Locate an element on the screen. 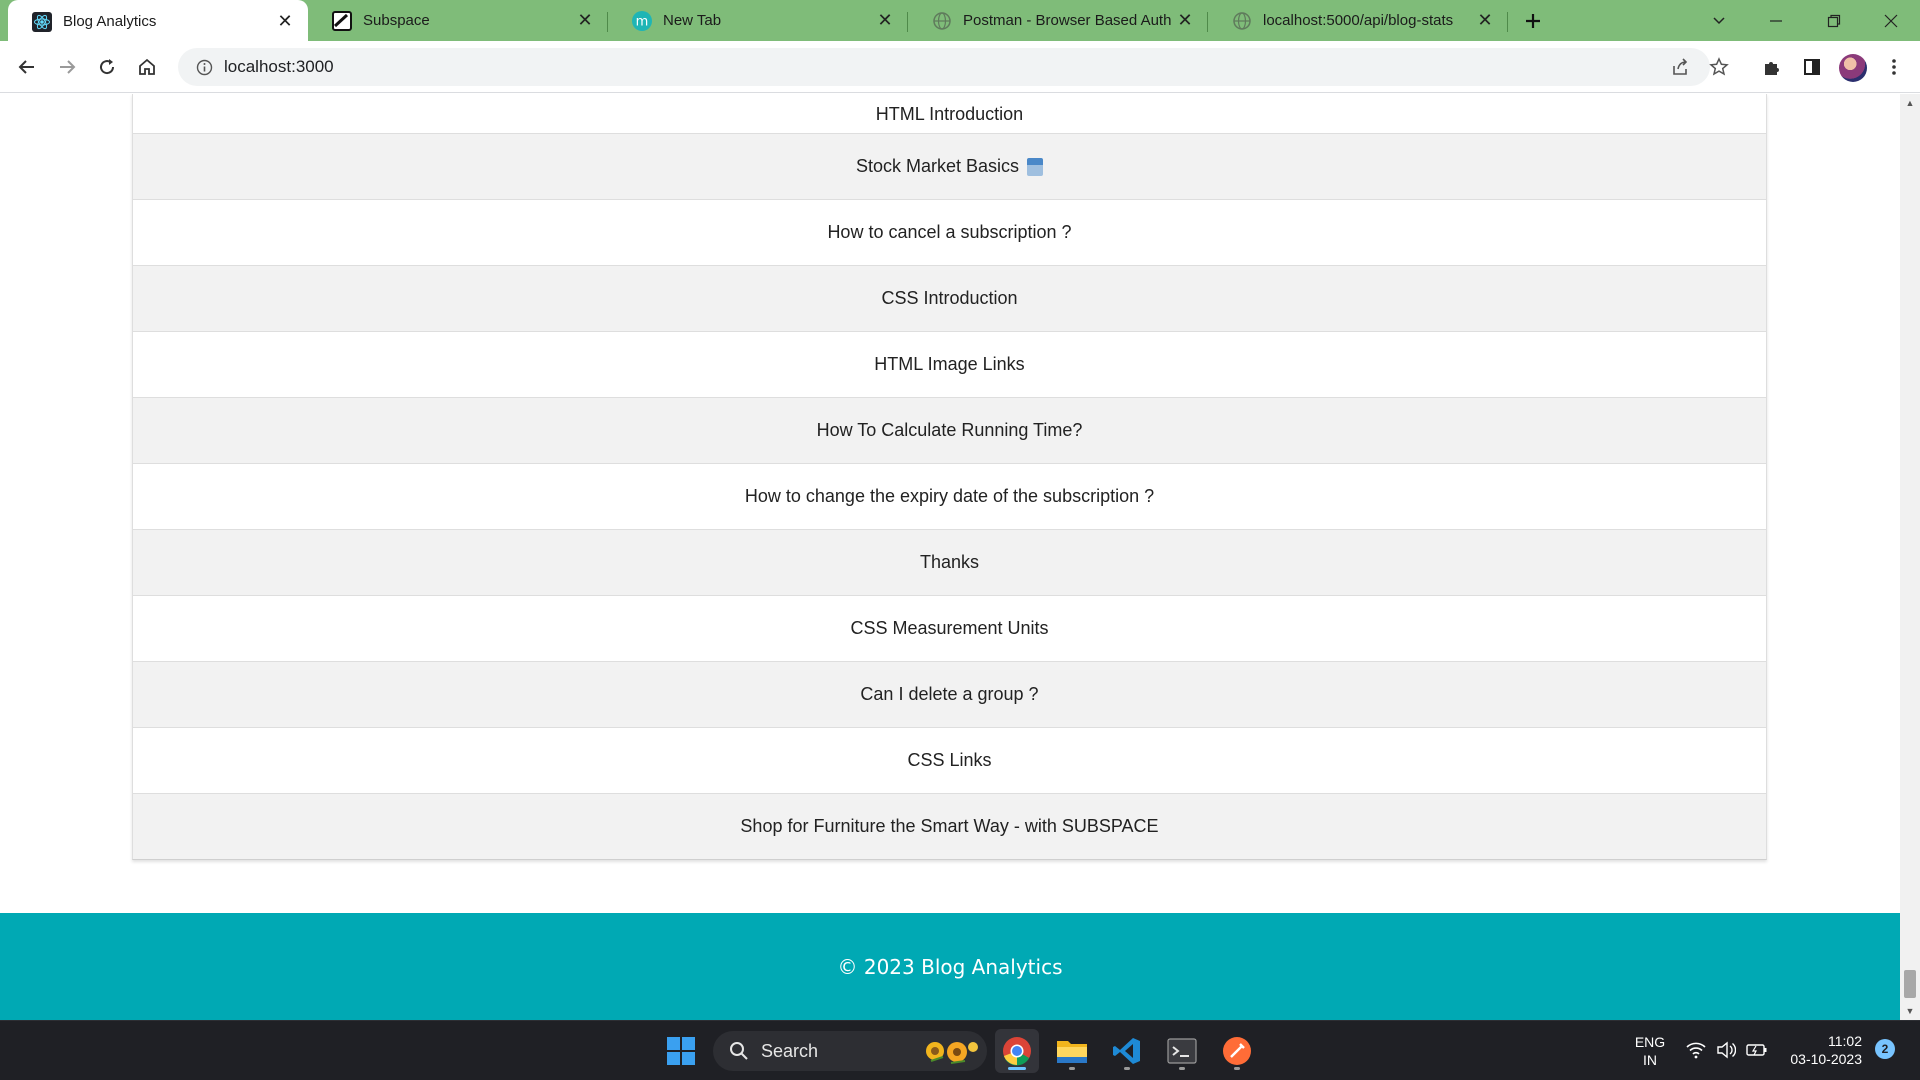  menu-button is located at coordinates (1894, 67).